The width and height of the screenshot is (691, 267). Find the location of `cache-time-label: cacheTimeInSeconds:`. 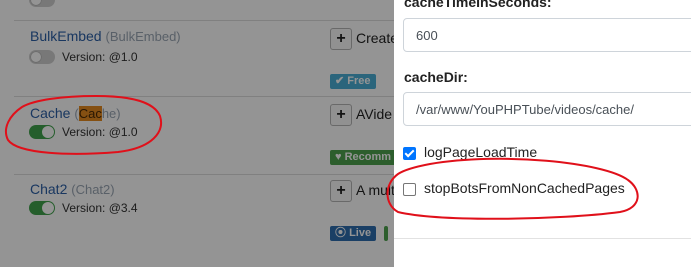

cache-time-label: cacheTimeInSeconds: is located at coordinates (478, 5).